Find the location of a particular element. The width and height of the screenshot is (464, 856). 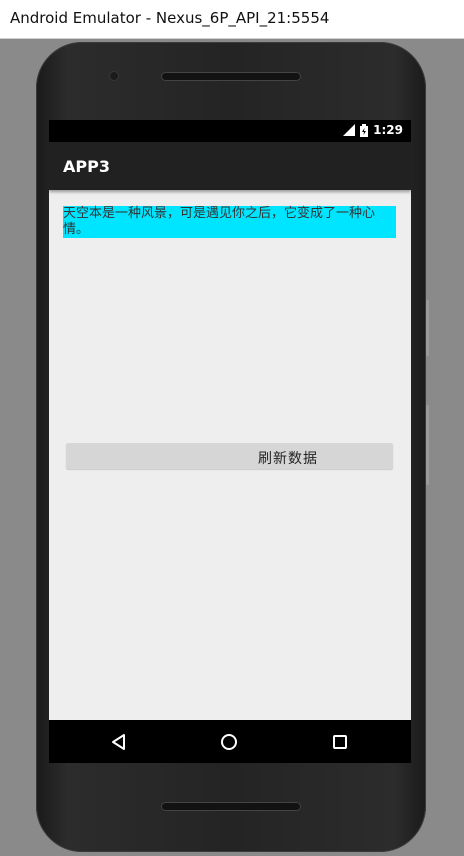

navigation-bar is located at coordinates (230, 741).